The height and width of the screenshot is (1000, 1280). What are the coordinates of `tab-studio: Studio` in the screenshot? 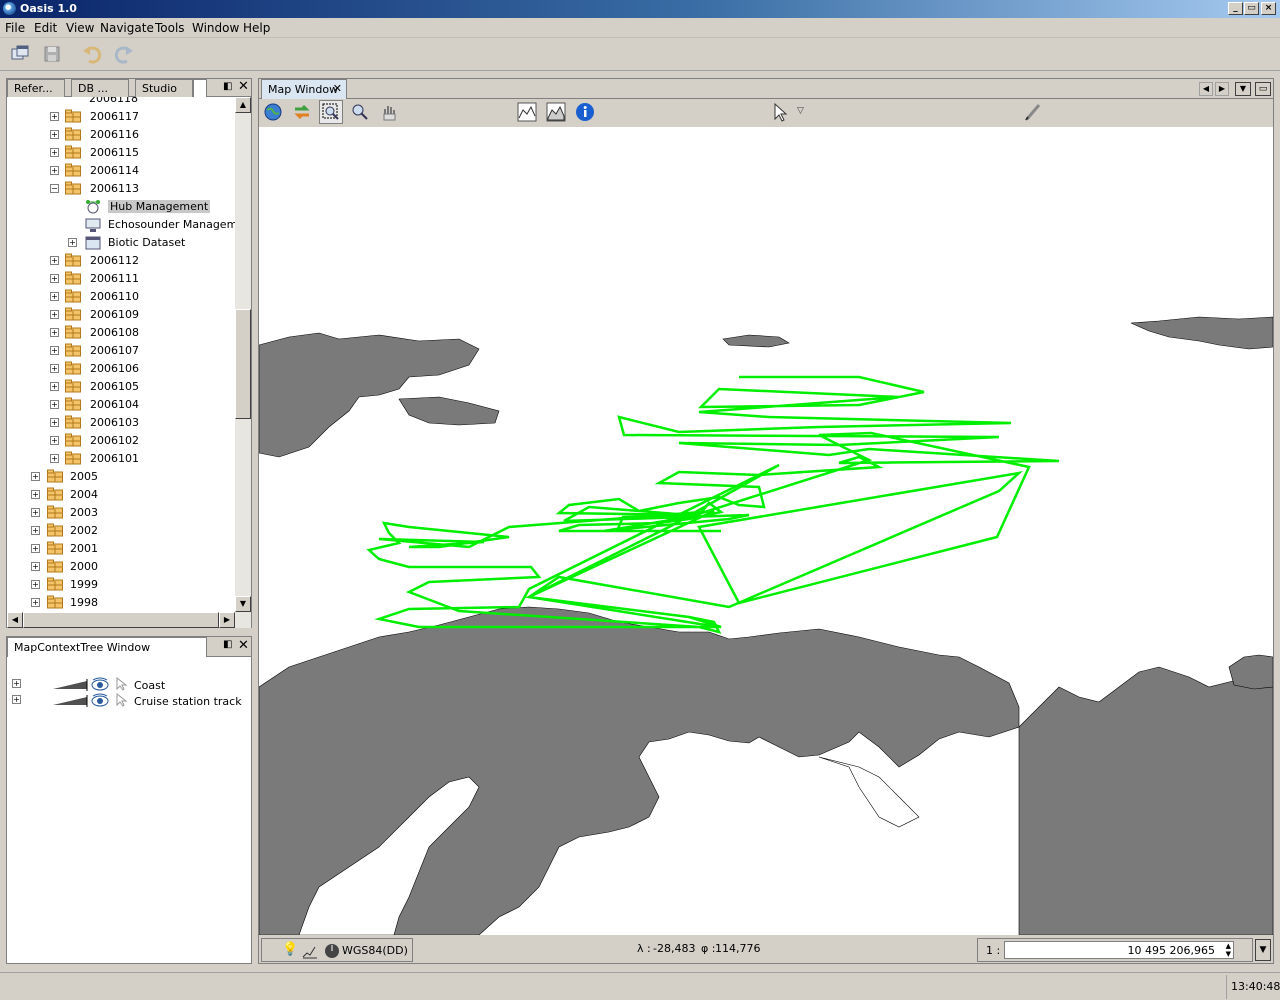 It's located at (164, 88).